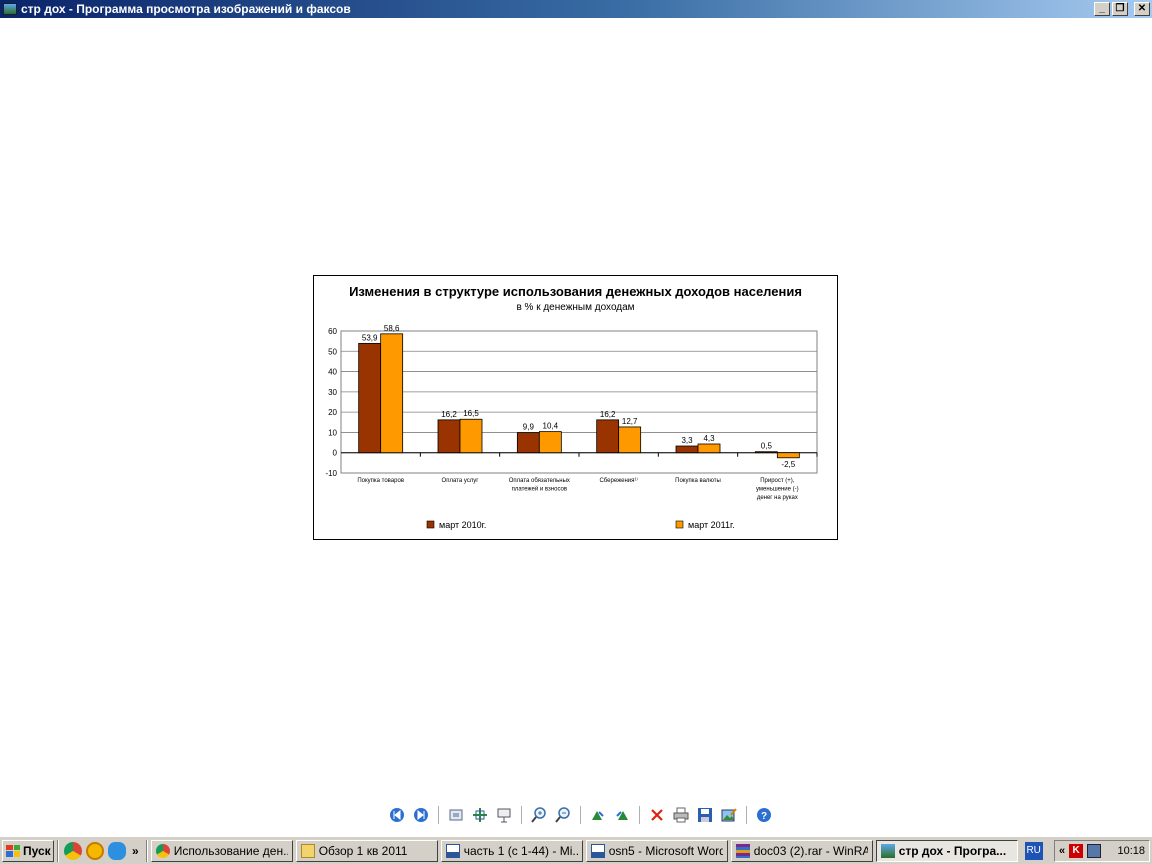 The height and width of the screenshot is (864, 1152). What do you see at coordinates (37, 850) in the screenshot?
I see `start-label: Пуск` at bounding box center [37, 850].